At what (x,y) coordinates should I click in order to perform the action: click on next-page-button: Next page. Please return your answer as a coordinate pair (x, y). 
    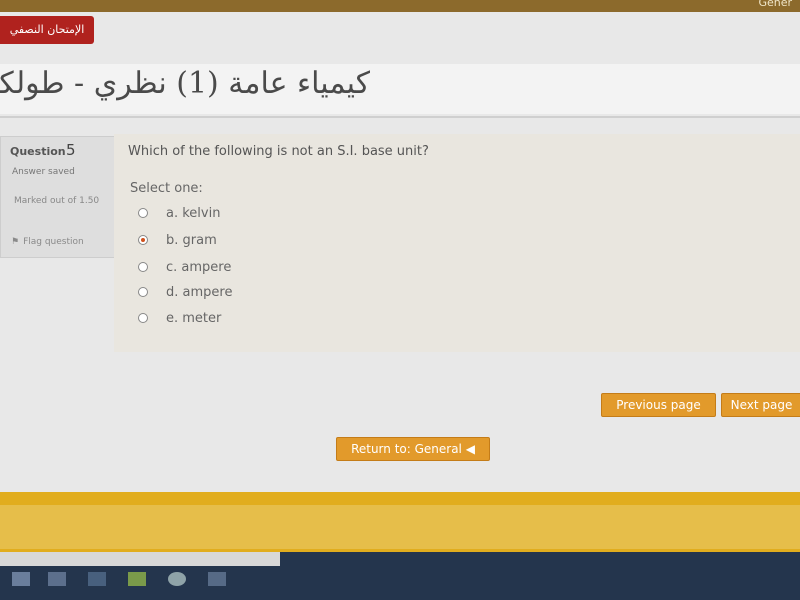
    Looking at the image, I should click on (760, 405).